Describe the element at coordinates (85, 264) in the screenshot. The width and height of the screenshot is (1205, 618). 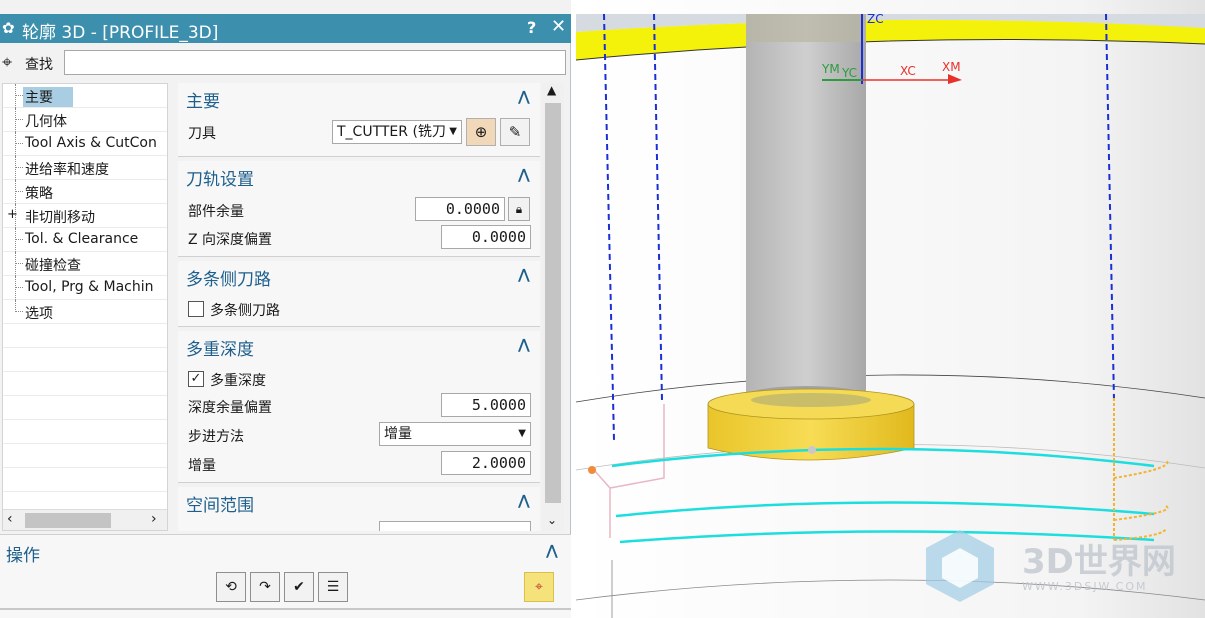
I see `tree-item-collision: 碰撞检查` at that location.